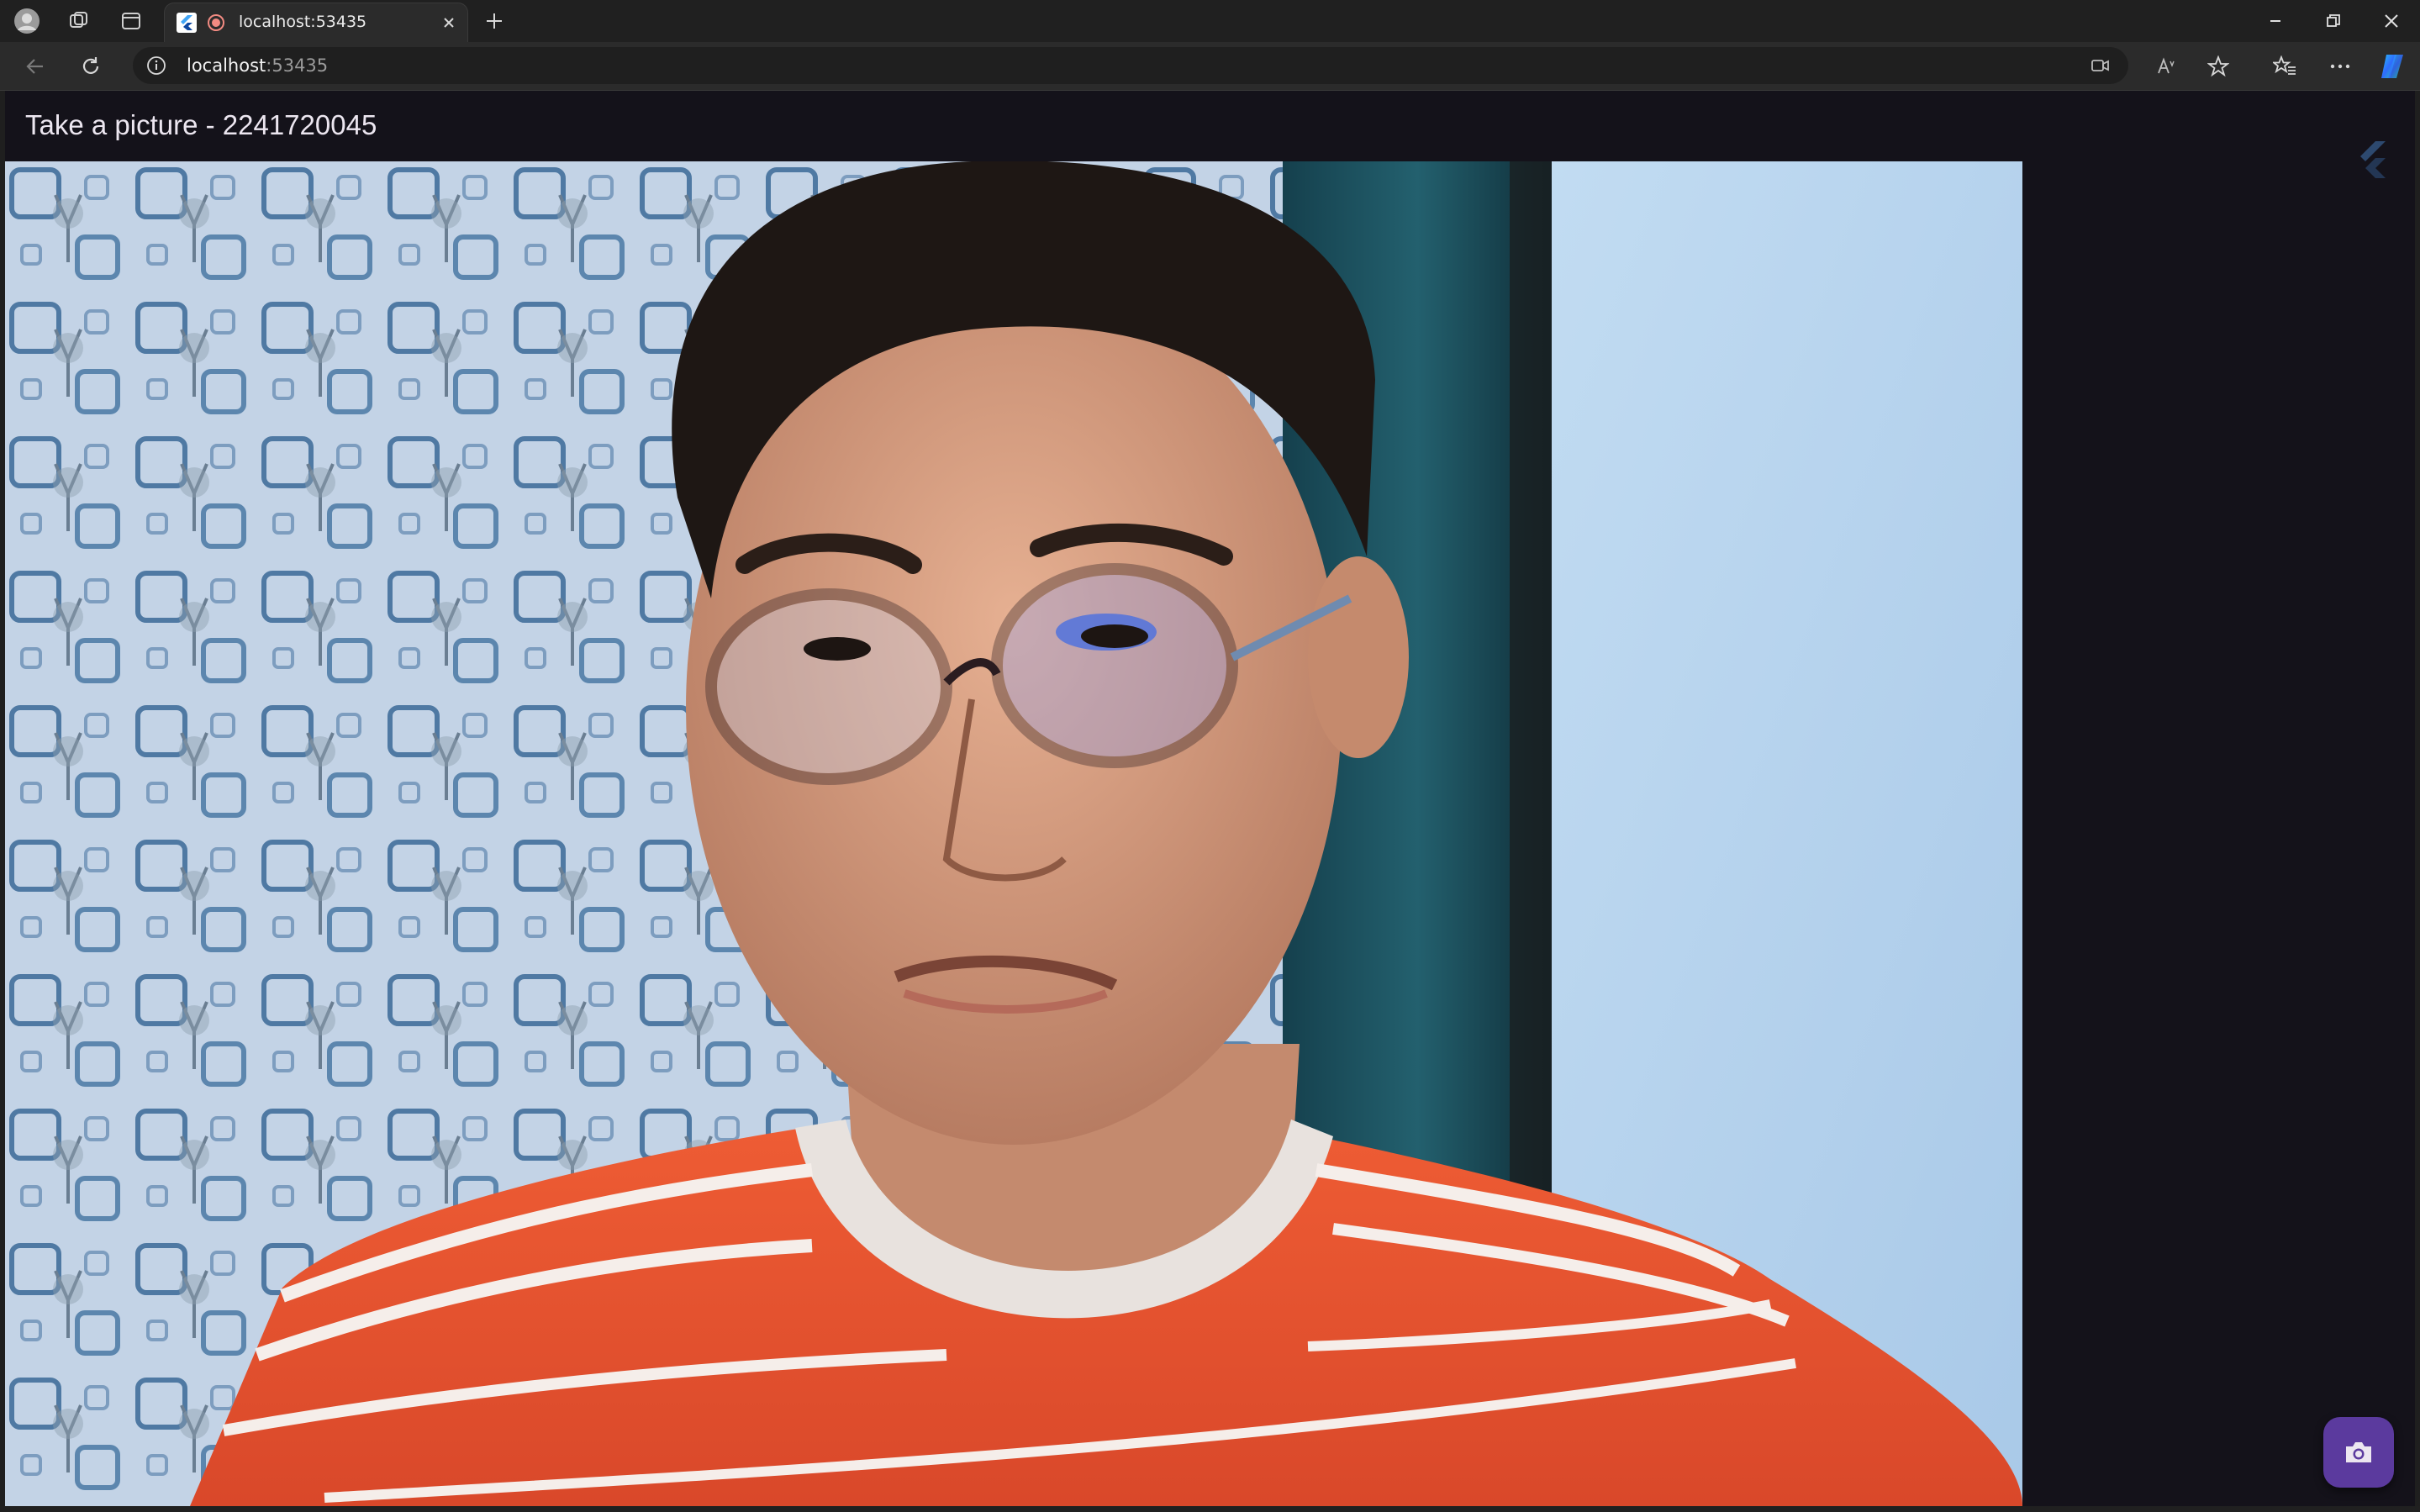 This screenshot has width=2420, height=1512. I want to click on window-close-button, so click(2391, 21).